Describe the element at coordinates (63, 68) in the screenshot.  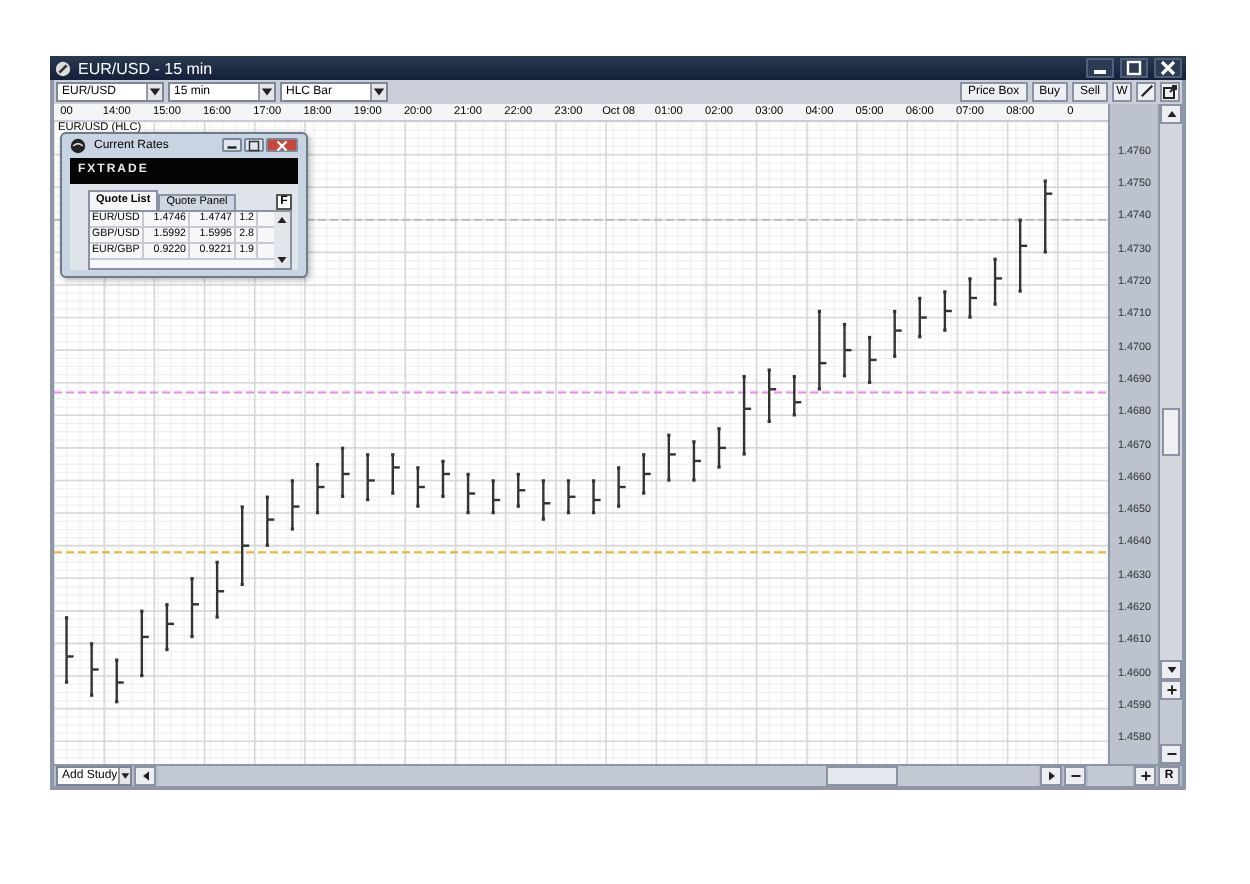
I see `app-icon` at that location.